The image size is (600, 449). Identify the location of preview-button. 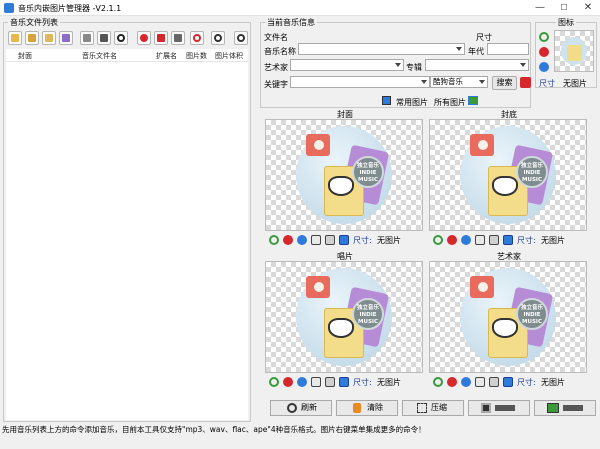
(241, 38).